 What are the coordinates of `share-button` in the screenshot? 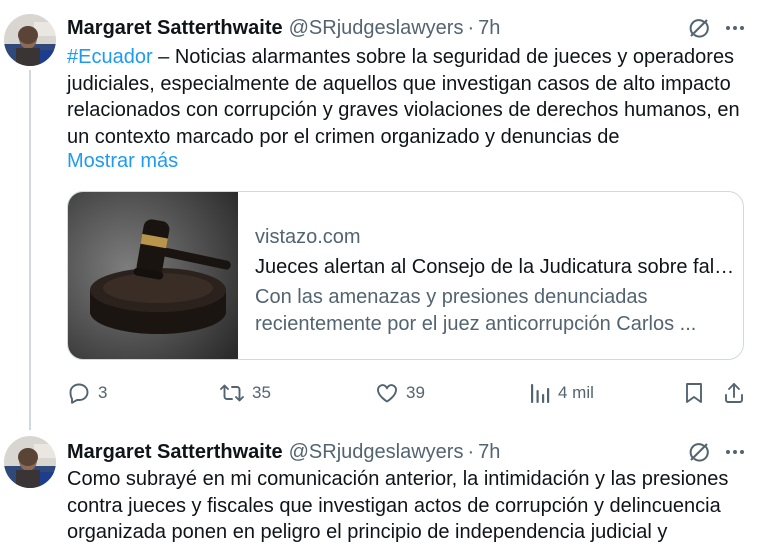 It's located at (734, 393).